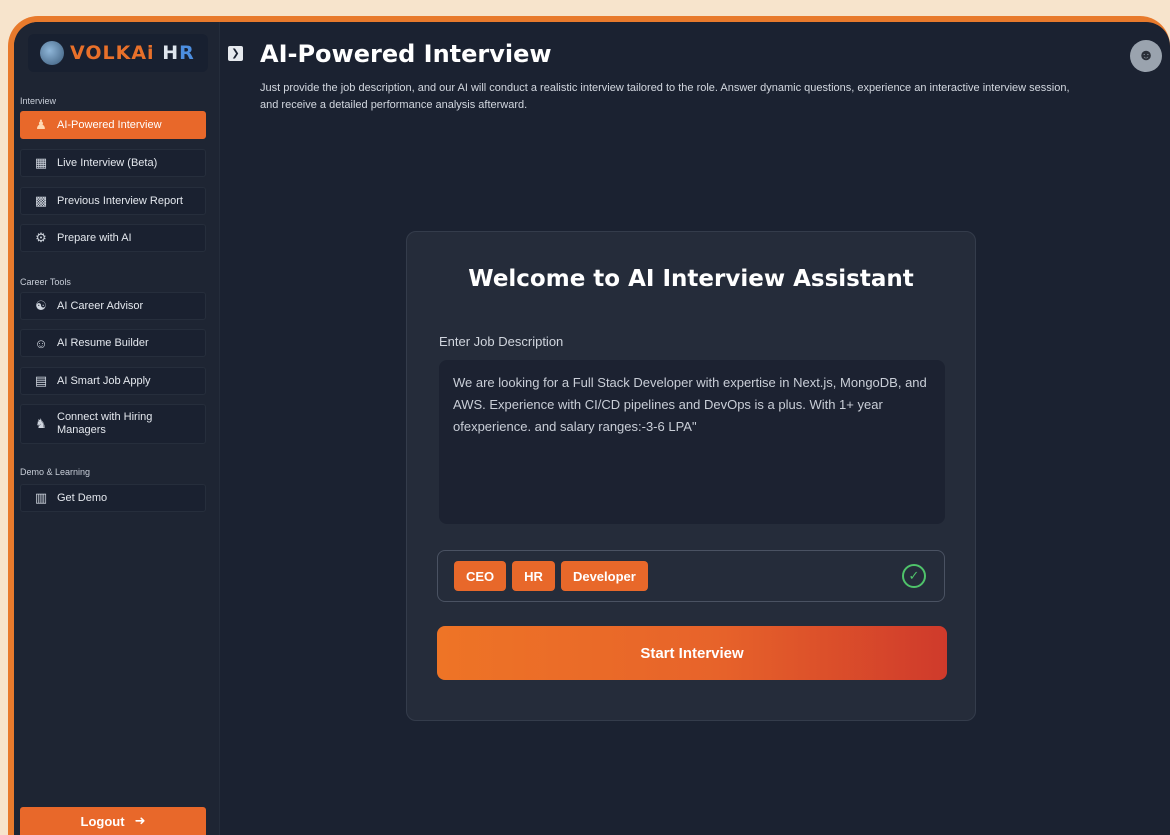 This screenshot has height=835, width=1170. What do you see at coordinates (41, 305) in the screenshot?
I see `advisor-icon: ☯` at bounding box center [41, 305].